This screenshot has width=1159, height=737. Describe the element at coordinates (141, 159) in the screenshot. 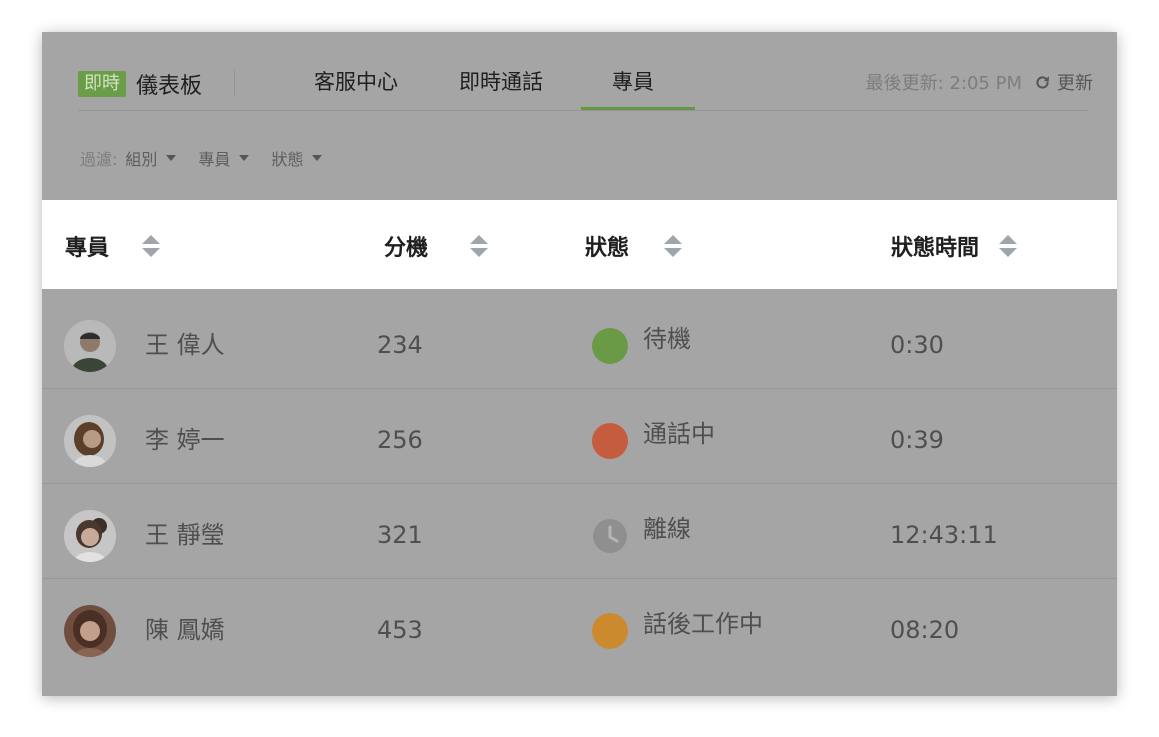

I see `filter-group-label: 組別` at that location.